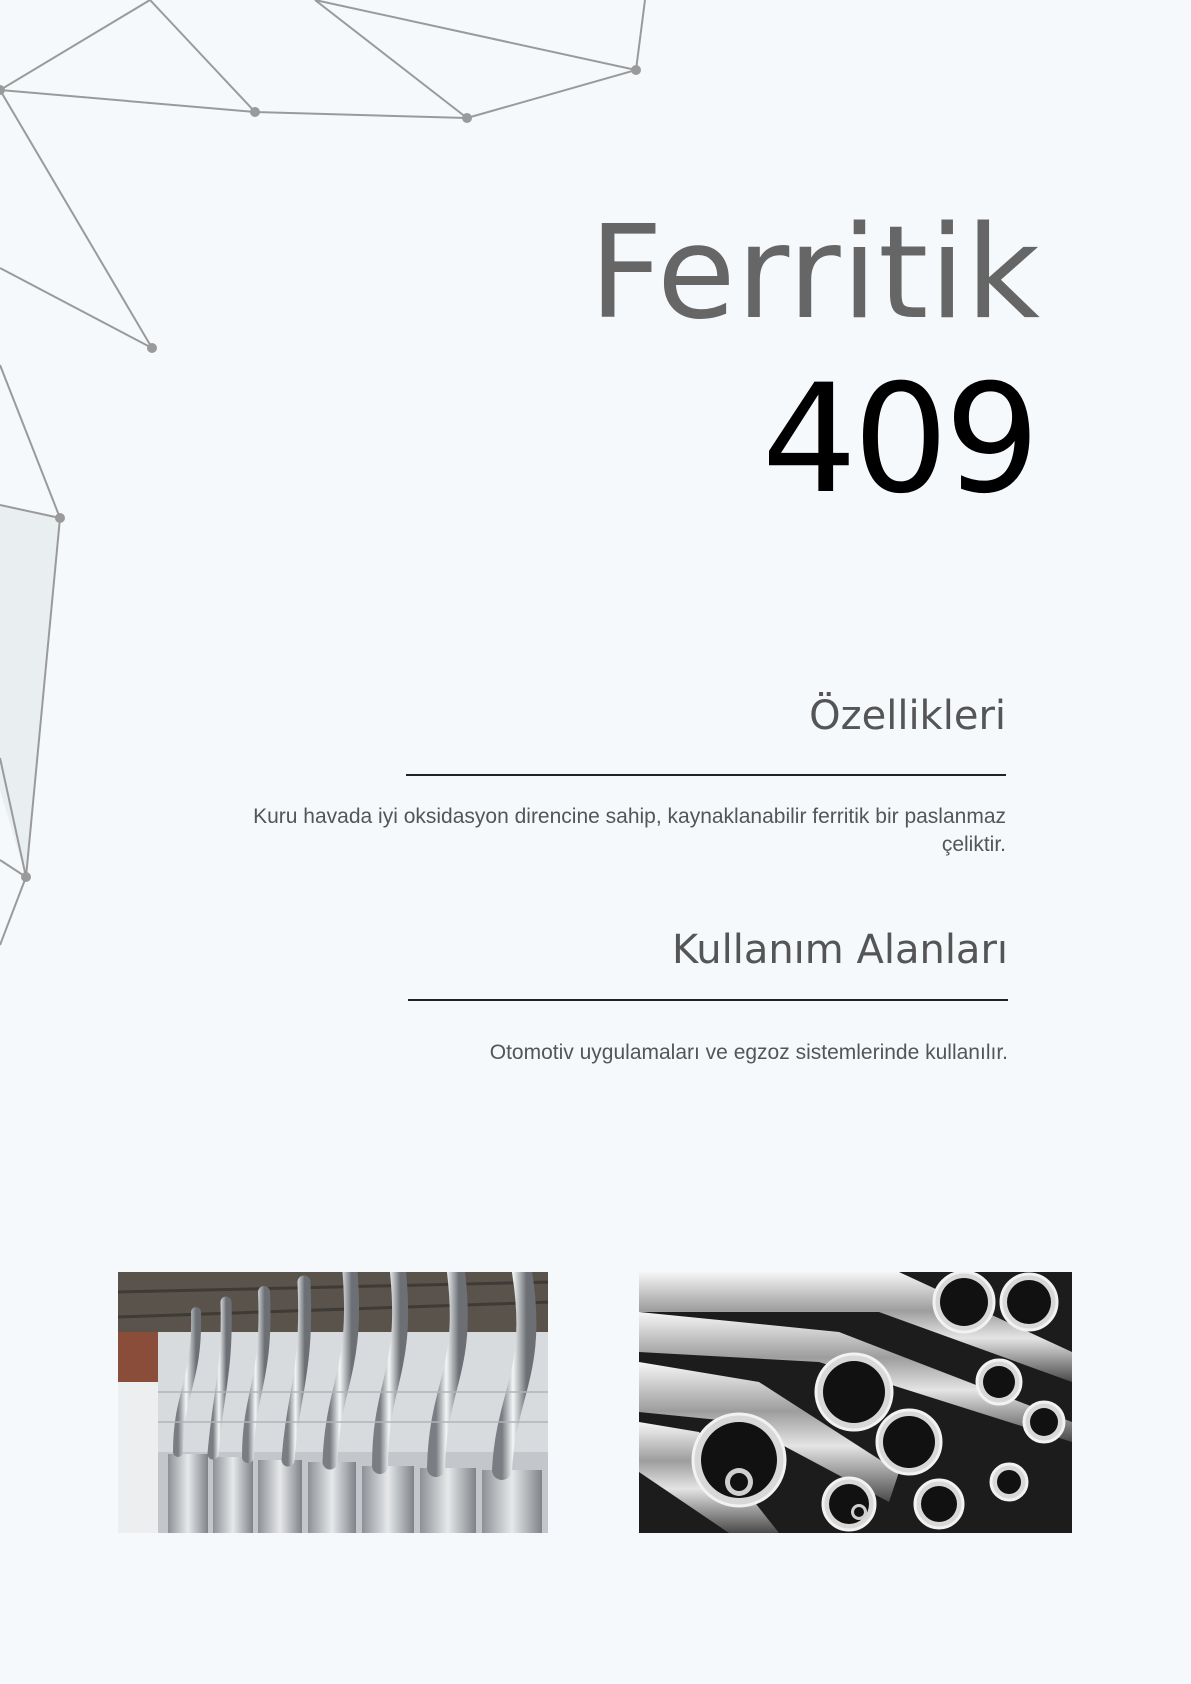 The width and height of the screenshot is (1191, 1684). I want to click on properties-heading: Özellikleri, so click(907, 716).